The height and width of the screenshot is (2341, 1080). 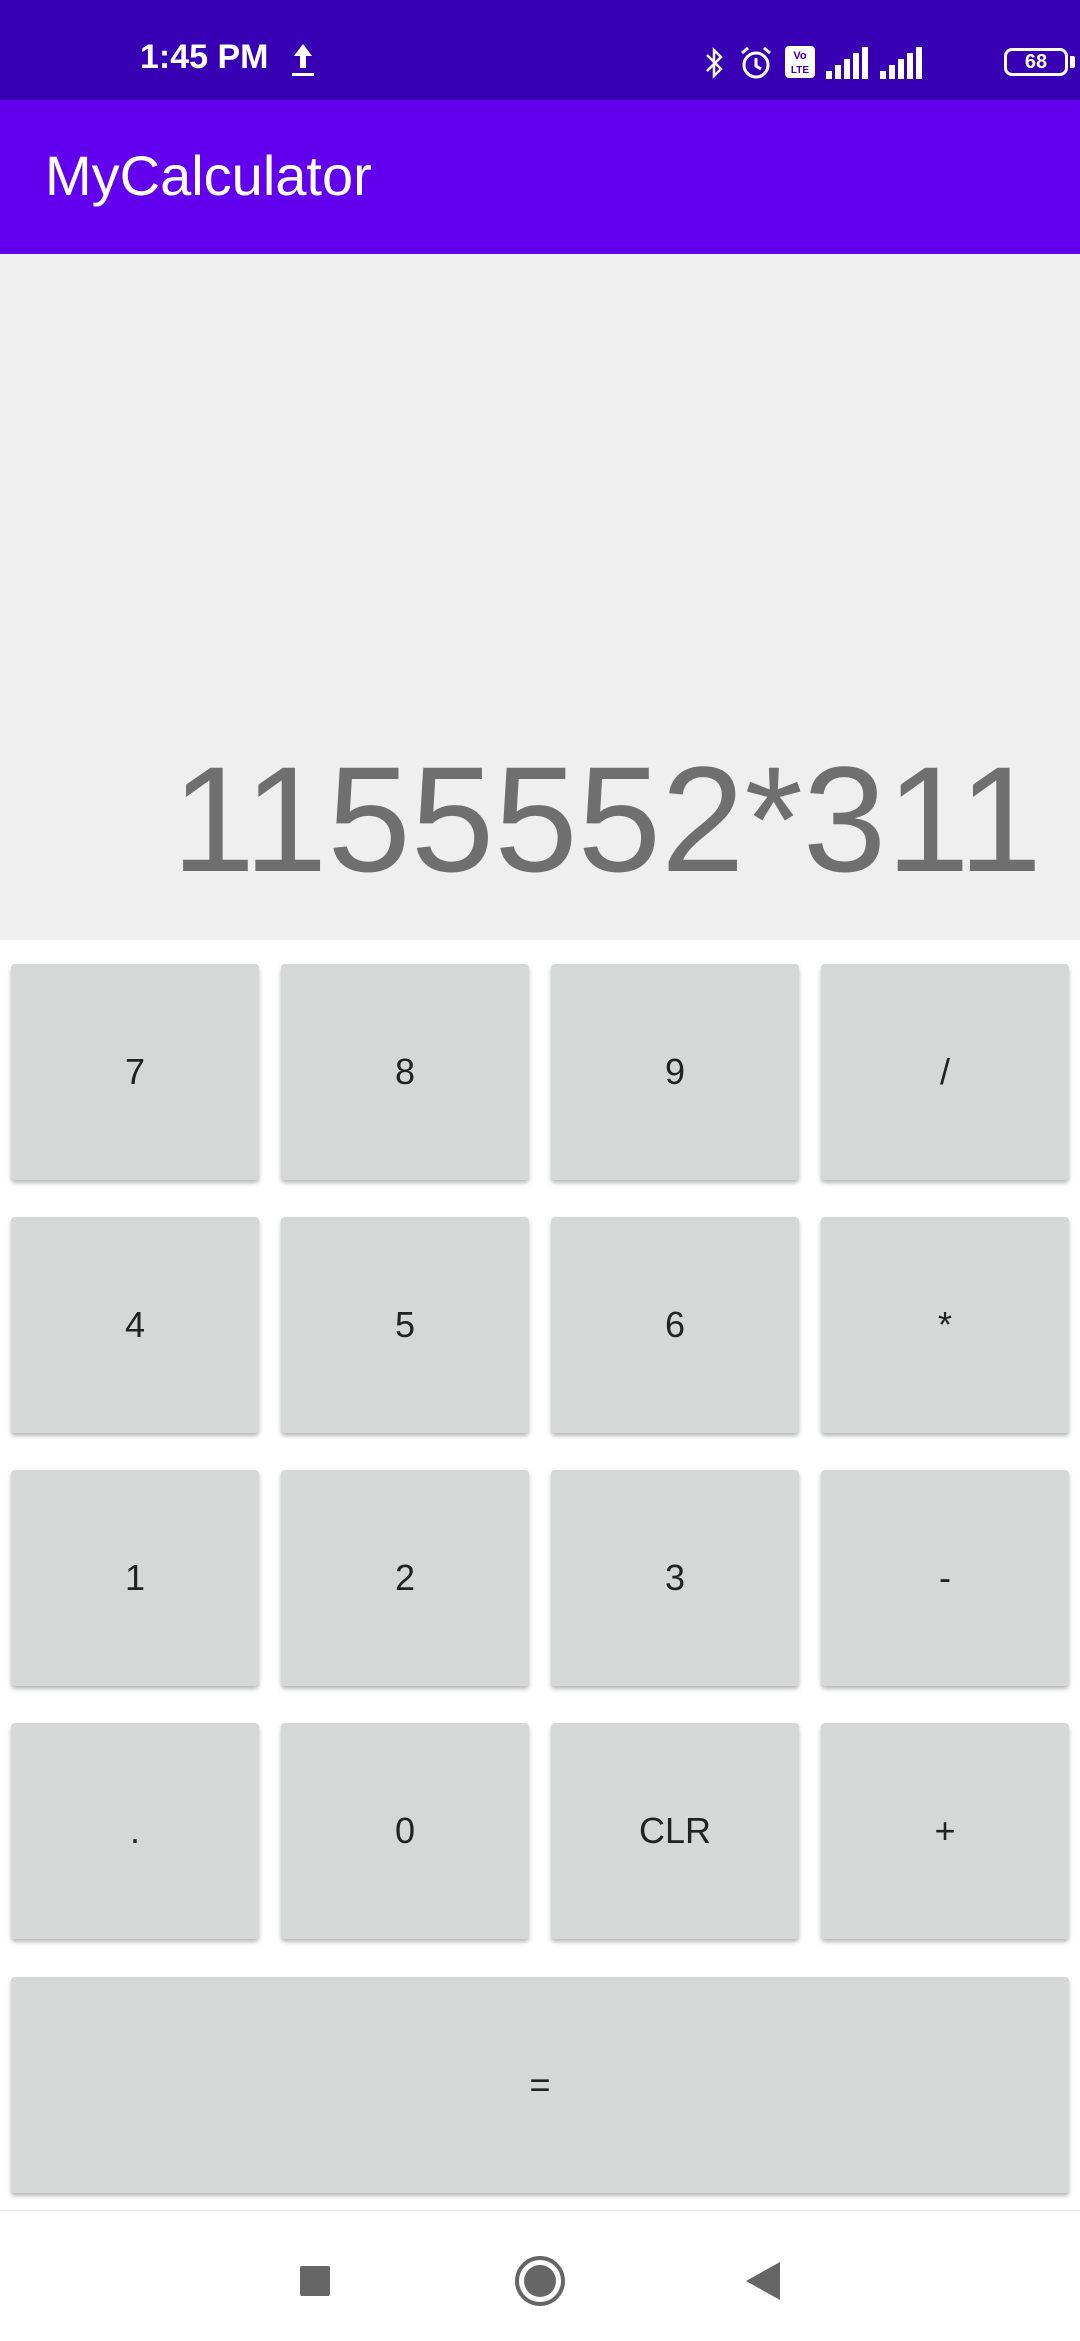 What do you see at coordinates (945, 1578) in the screenshot?
I see `key-subtract: -` at bounding box center [945, 1578].